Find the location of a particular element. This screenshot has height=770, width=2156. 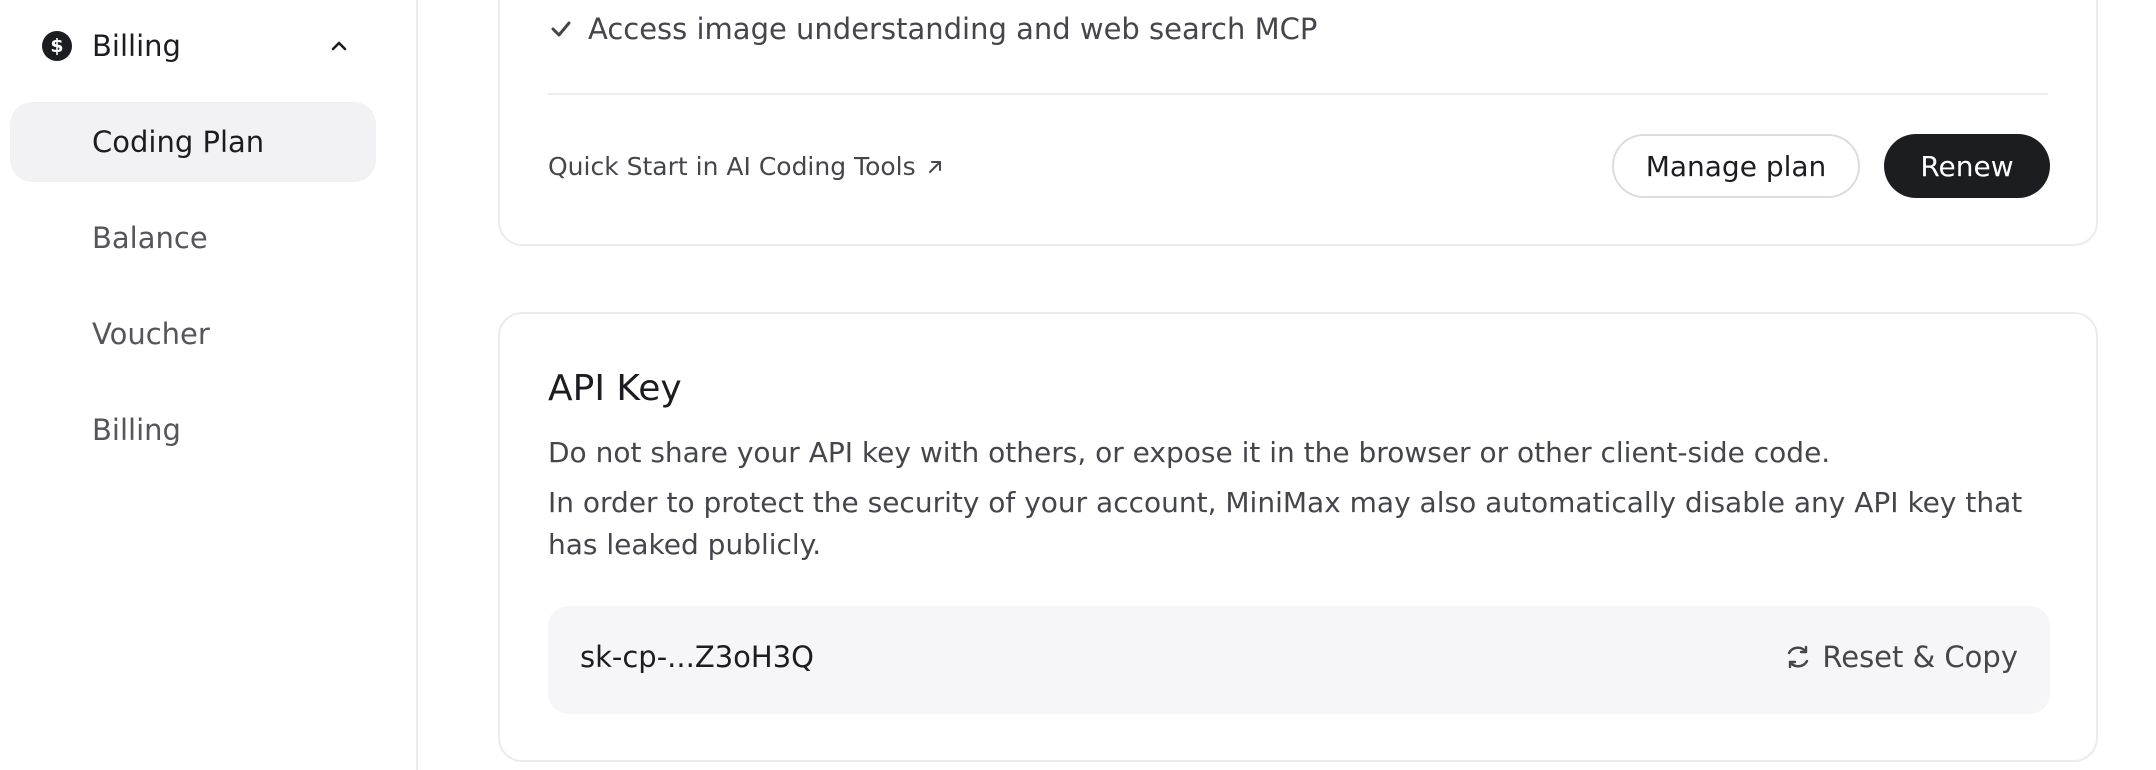

billing-section-toggle: $ Billing is located at coordinates (194, 46).